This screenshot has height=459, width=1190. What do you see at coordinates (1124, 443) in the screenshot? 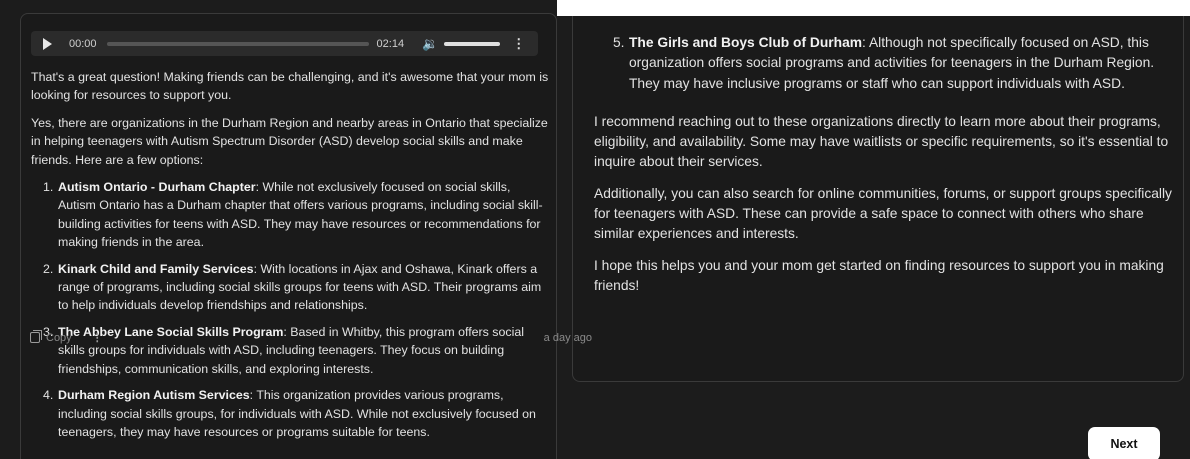
I see `next-button: Next` at bounding box center [1124, 443].